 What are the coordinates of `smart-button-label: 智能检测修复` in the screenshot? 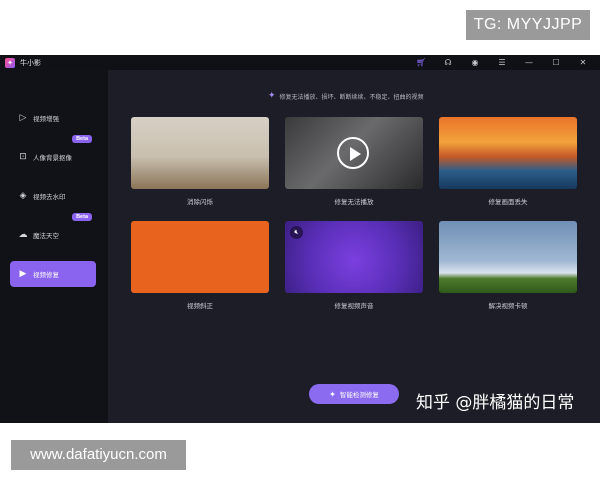 It's located at (359, 395).